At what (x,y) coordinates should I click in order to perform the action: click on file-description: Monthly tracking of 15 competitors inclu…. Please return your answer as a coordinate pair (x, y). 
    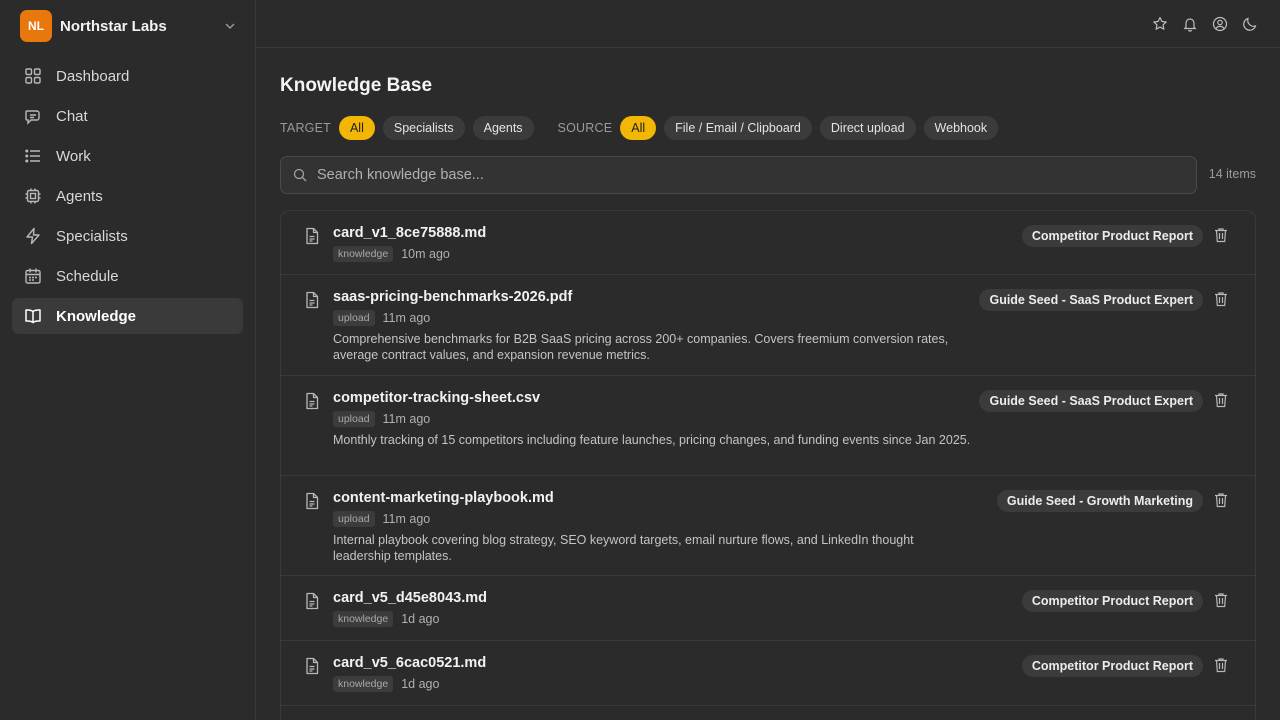
    Looking at the image, I should click on (652, 440).